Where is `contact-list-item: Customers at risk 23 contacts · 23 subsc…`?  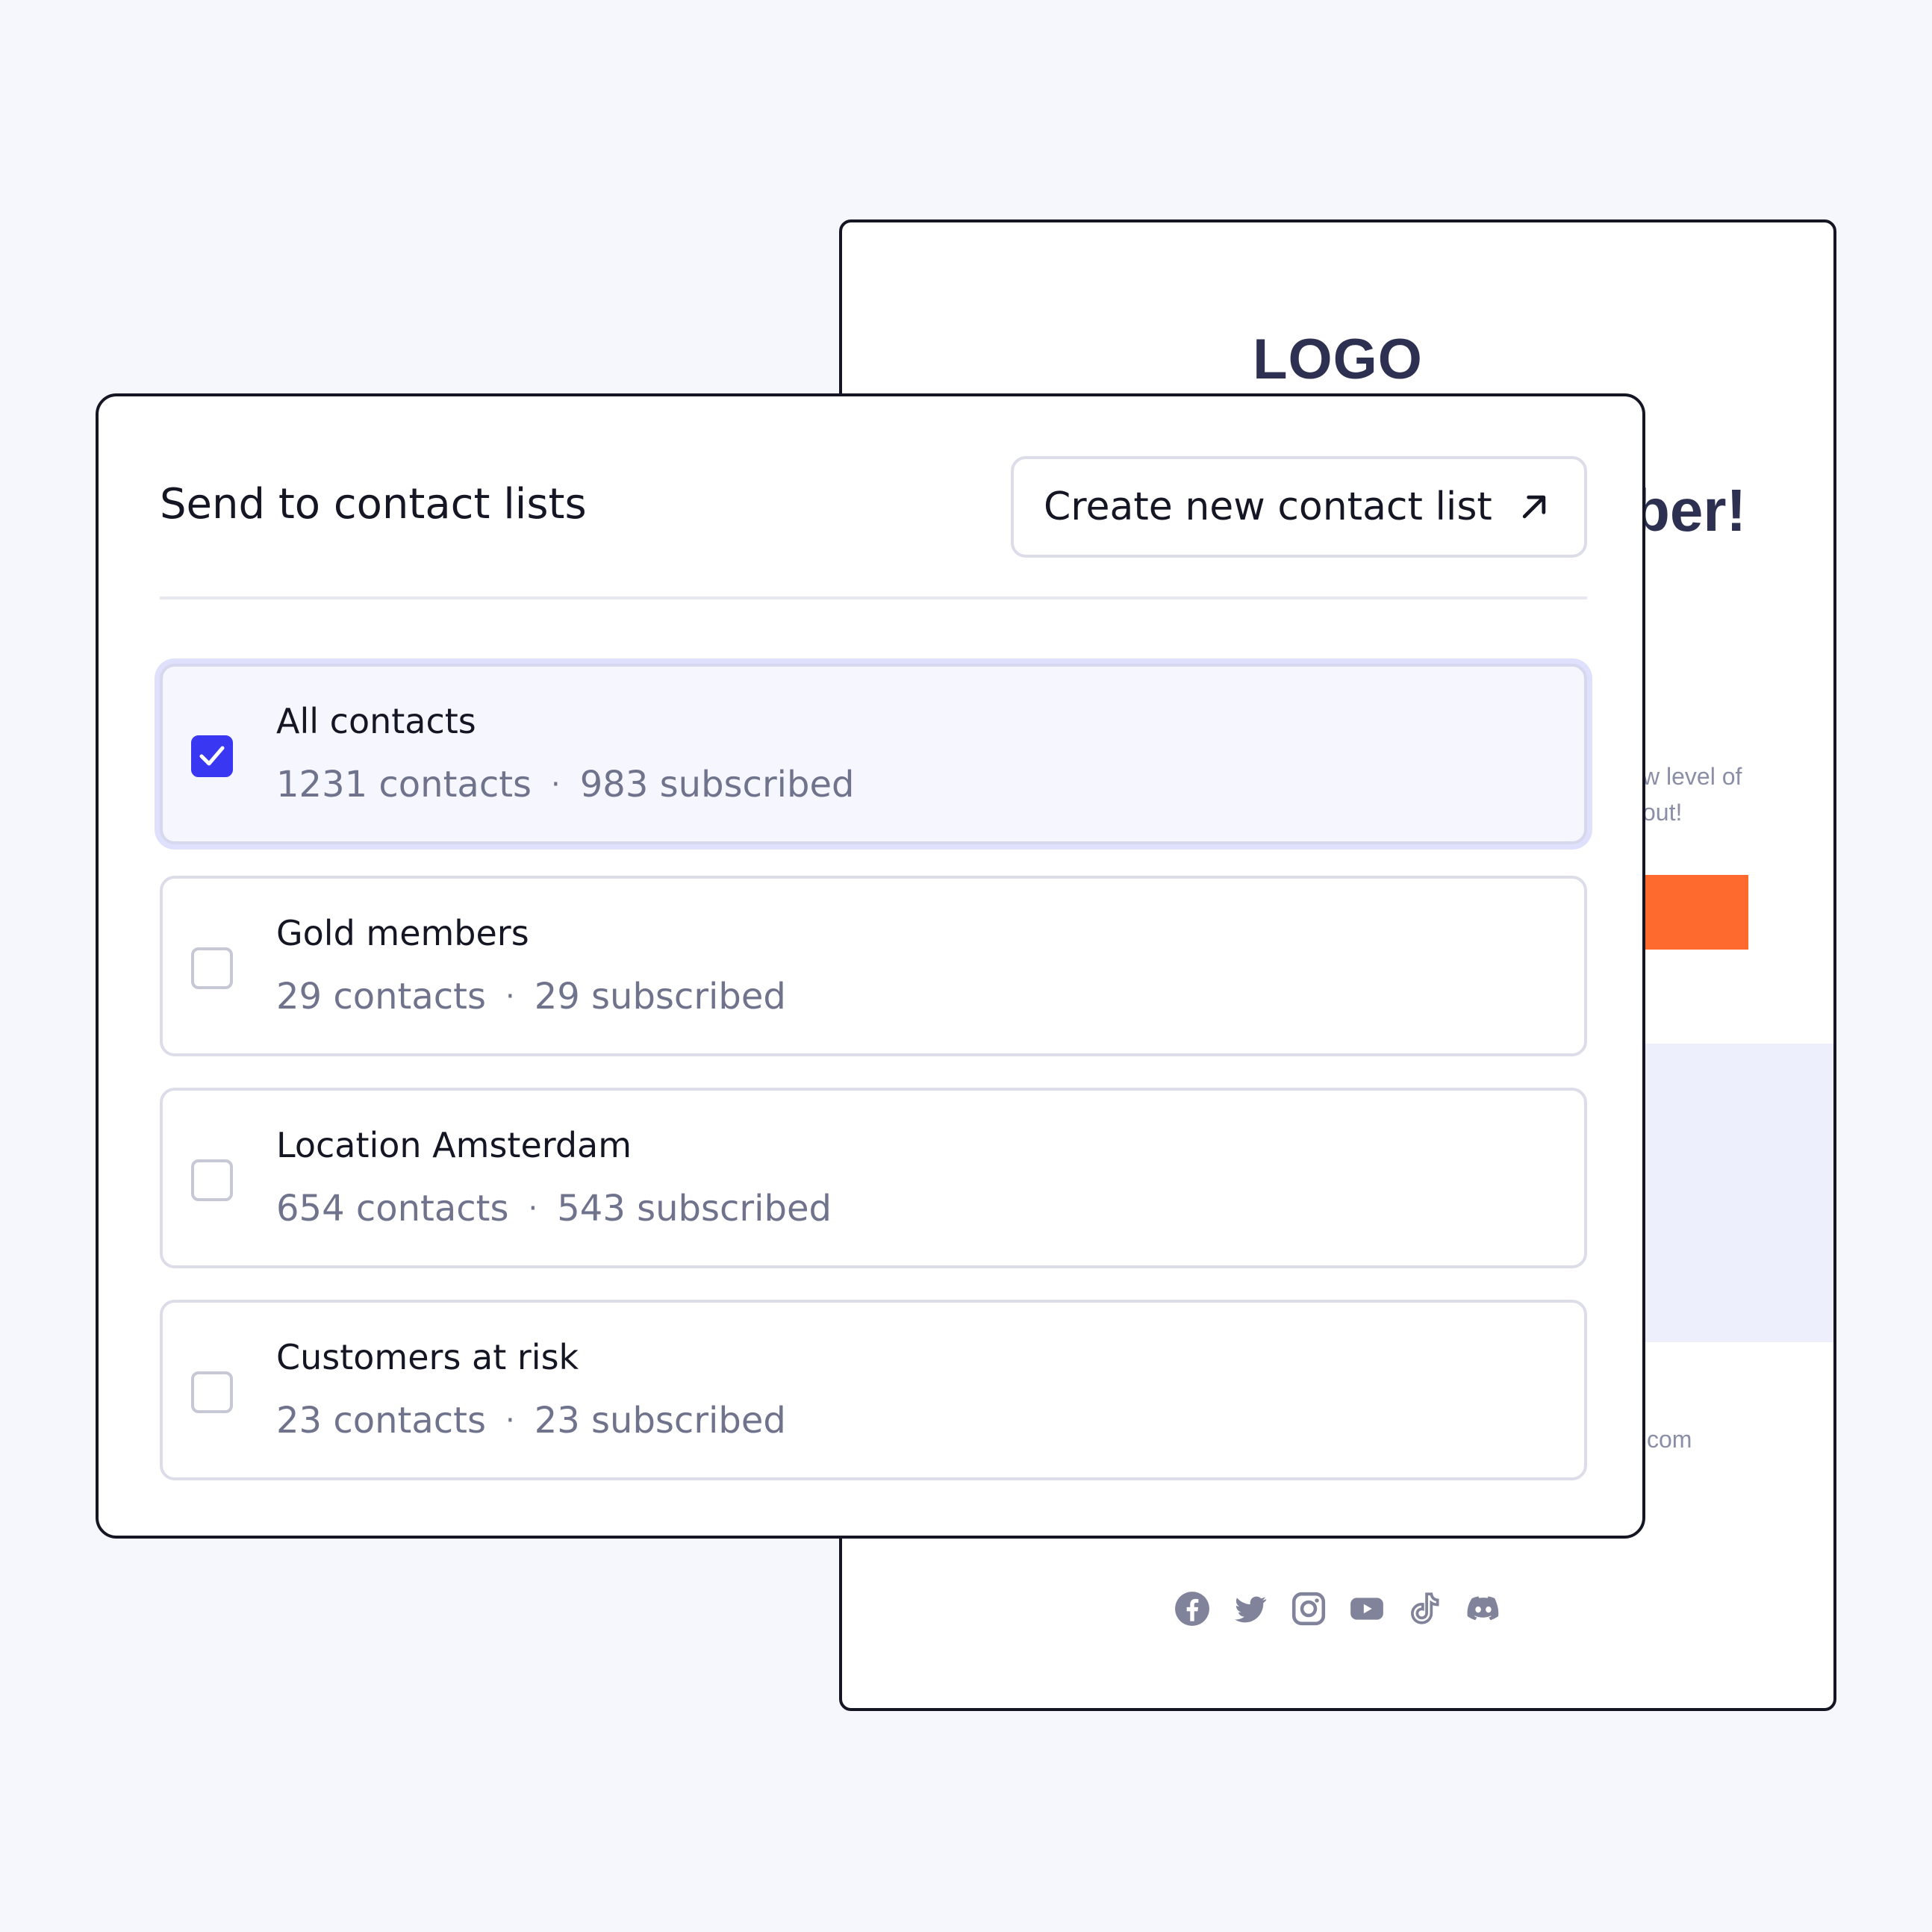 contact-list-item: Customers at risk 23 contacts · 23 subsc… is located at coordinates (874, 1390).